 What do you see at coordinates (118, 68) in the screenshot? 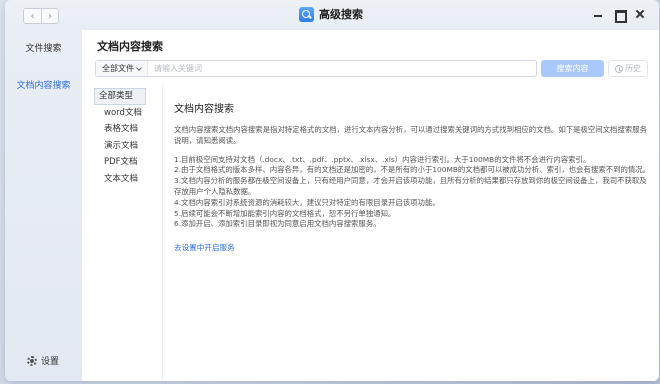
I see `scope-label: 全部文件` at bounding box center [118, 68].